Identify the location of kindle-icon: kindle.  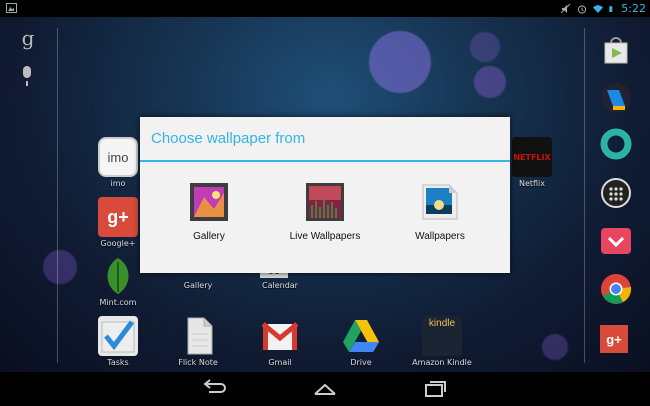
(442, 336).